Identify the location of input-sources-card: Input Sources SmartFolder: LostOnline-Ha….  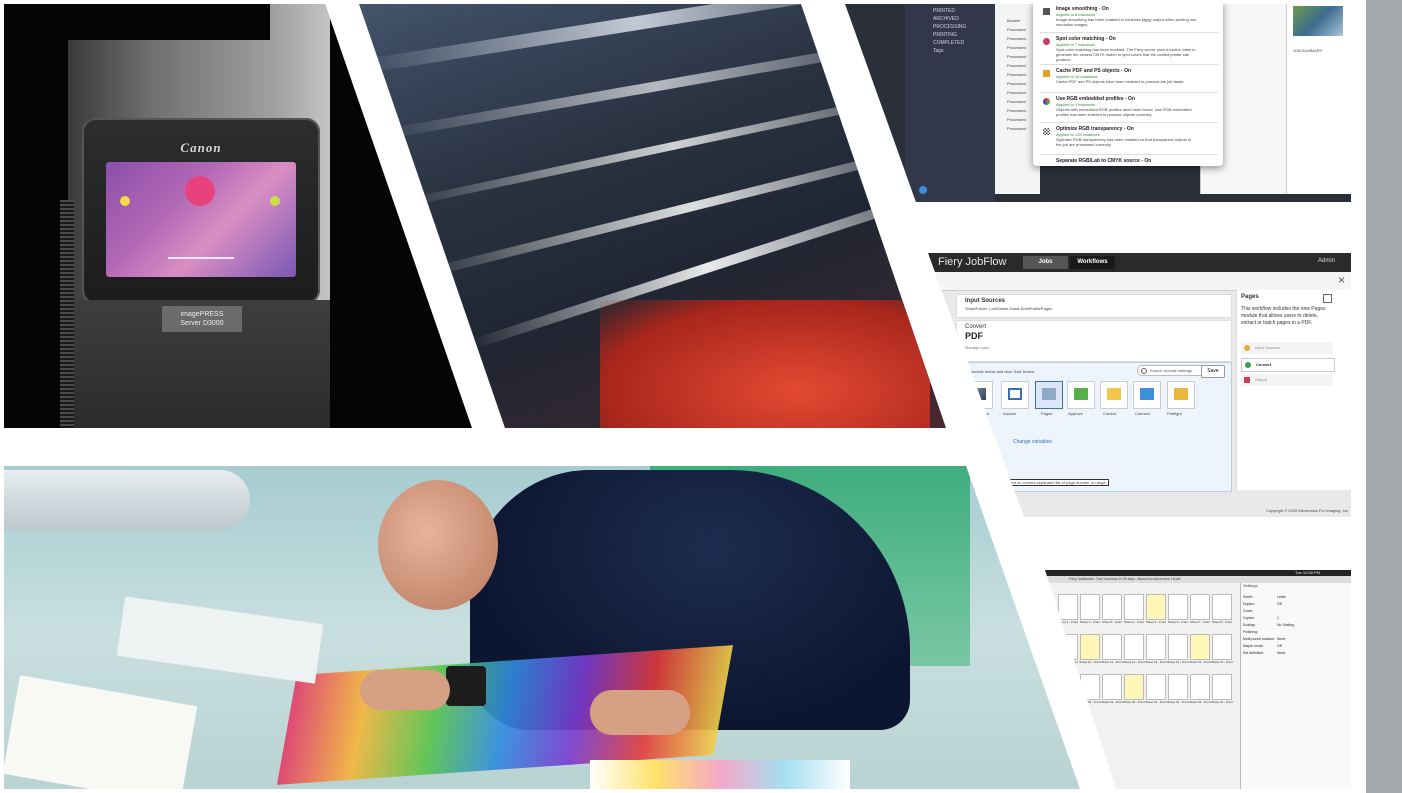
(1094, 306).